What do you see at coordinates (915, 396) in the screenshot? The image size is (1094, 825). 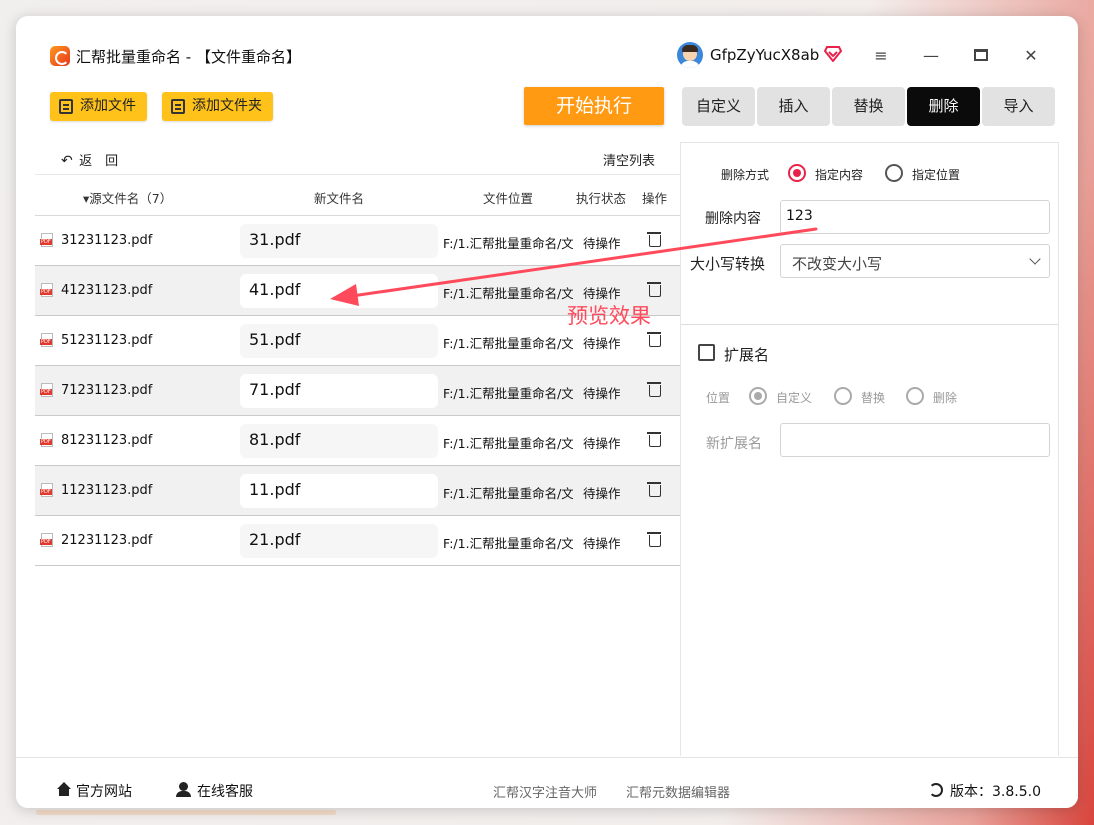 I see `radio-ext-delete` at bounding box center [915, 396].